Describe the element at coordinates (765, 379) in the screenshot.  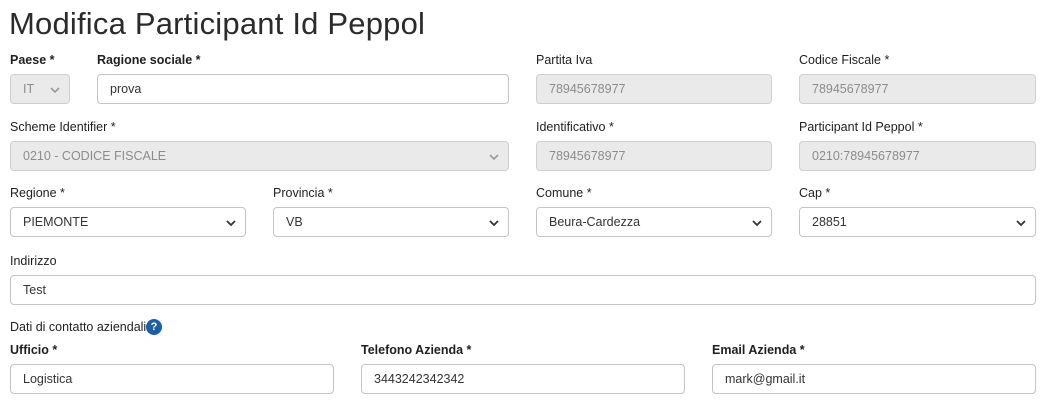
I see `email-value: mark@gmail.it` at that location.